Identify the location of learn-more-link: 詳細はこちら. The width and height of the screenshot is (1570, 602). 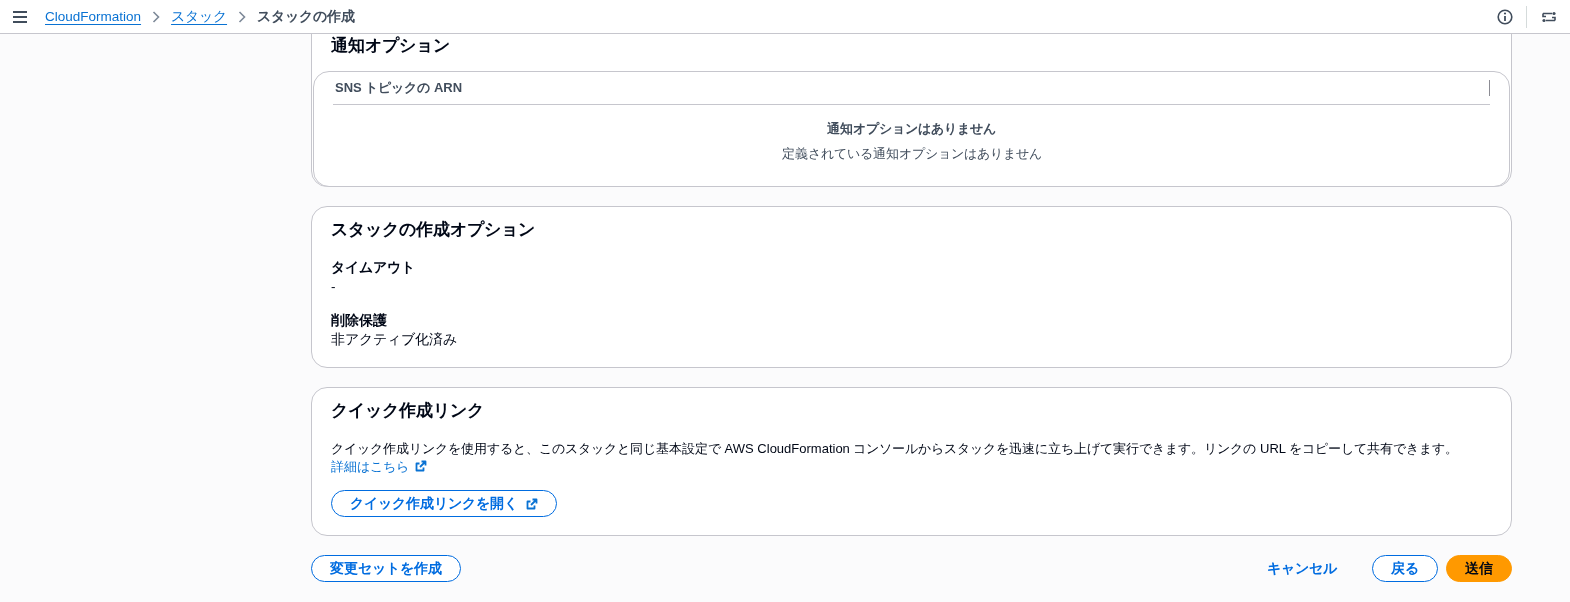
(379, 466).